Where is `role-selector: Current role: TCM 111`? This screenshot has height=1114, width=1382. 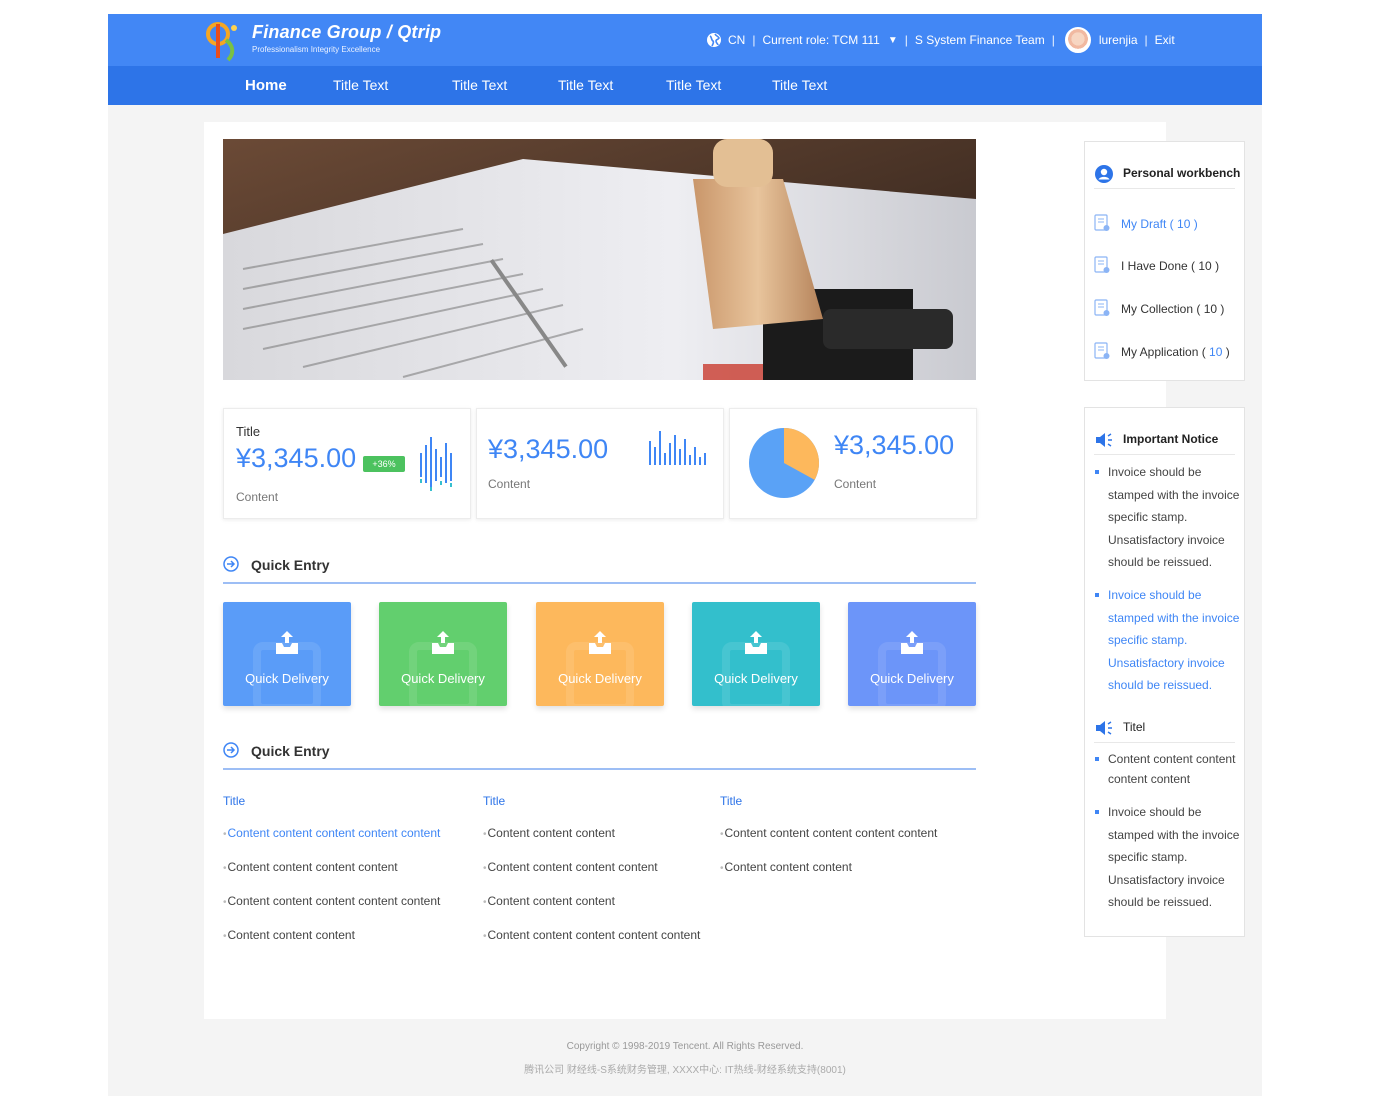
role-selector: Current role: TCM 111 is located at coordinates (820, 40).